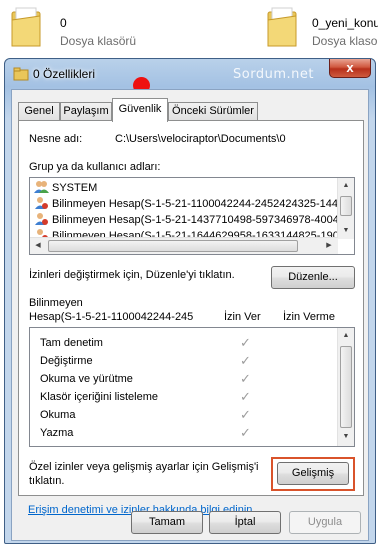  I want to click on tab-genel: Genel, so click(39, 111).